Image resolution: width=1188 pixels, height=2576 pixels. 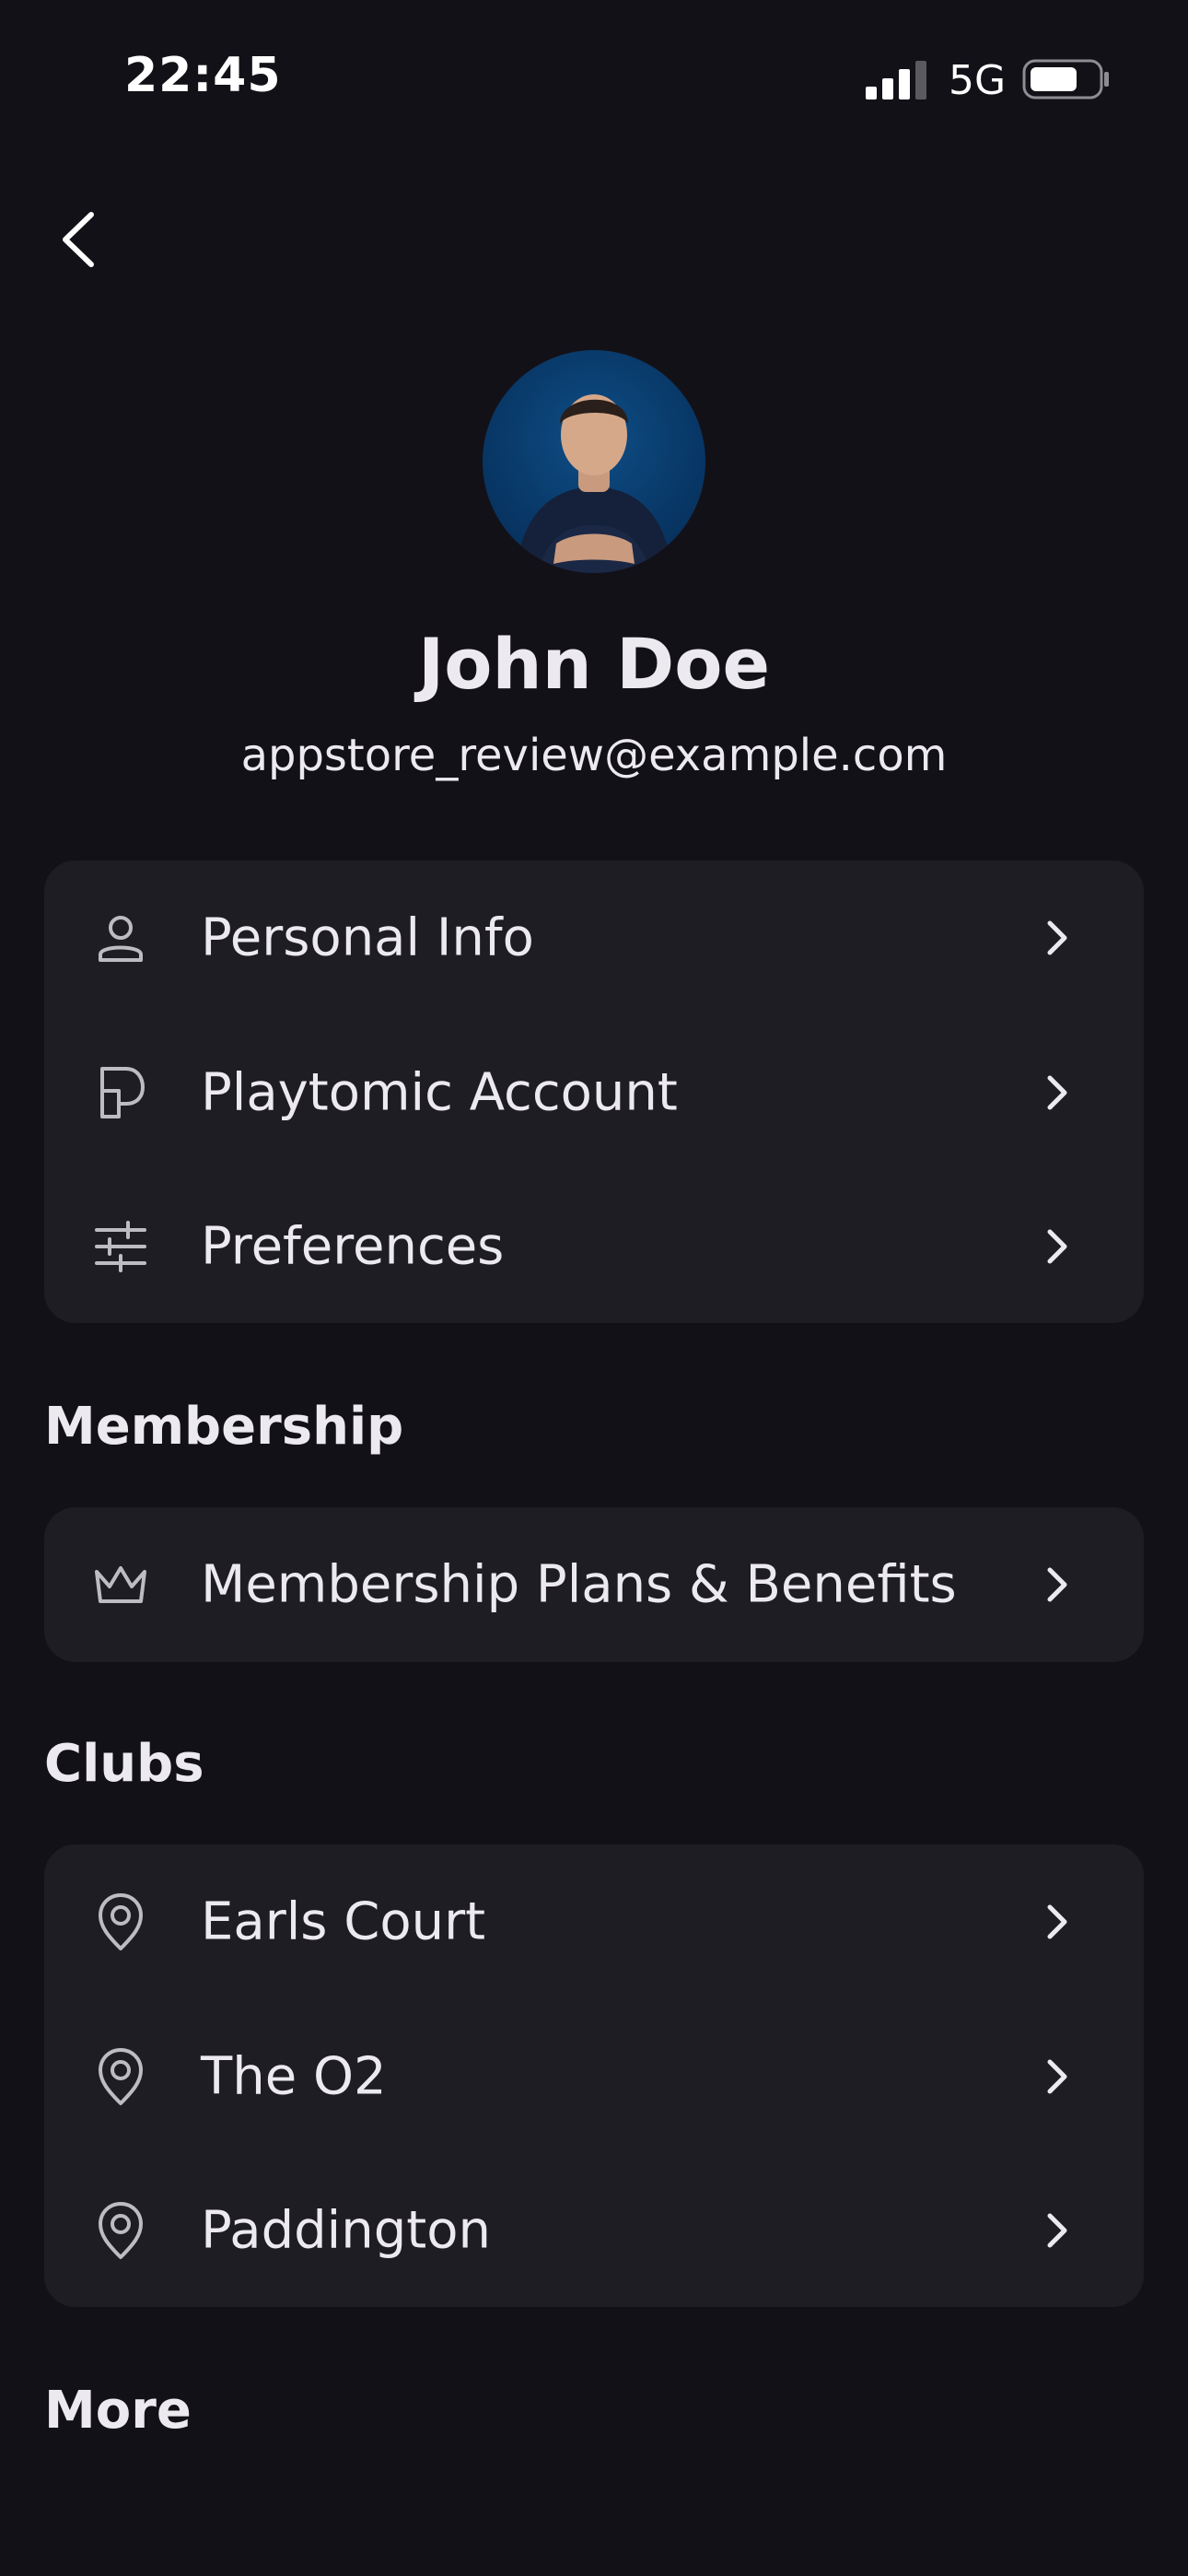 I want to click on status-time: 22:45, so click(x=203, y=75).